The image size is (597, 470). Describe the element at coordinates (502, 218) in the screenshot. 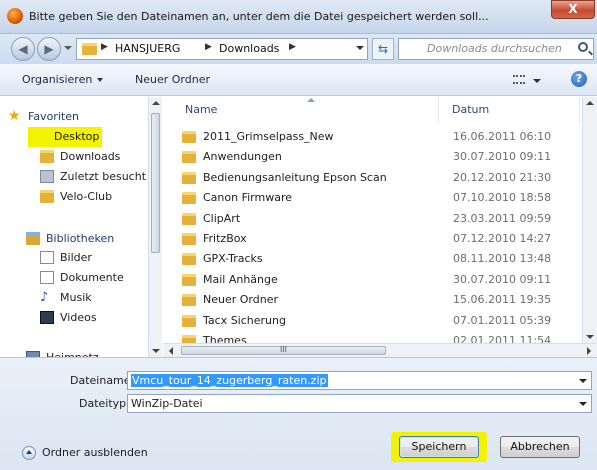

I see `file-date: 23.03.2011 09:59` at that location.